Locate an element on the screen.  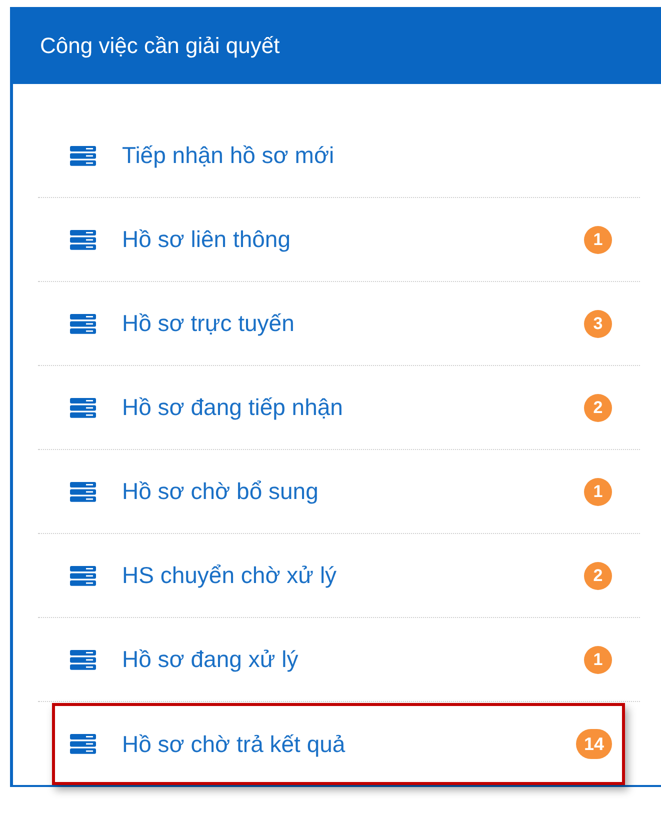
task-list-item: Hồ sơ đang tiếp nhận 2 is located at coordinates (339, 407).